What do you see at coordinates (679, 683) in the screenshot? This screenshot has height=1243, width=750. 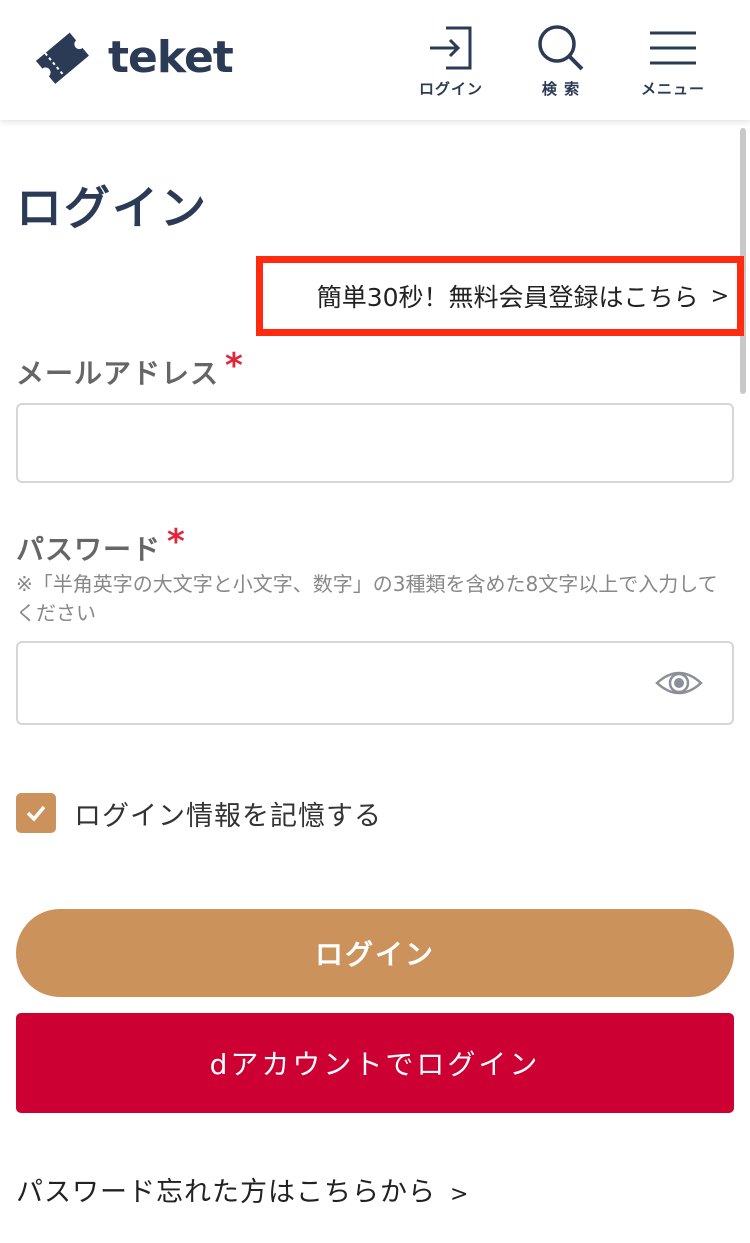 I see `eye-icon` at bounding box center [679, 683].